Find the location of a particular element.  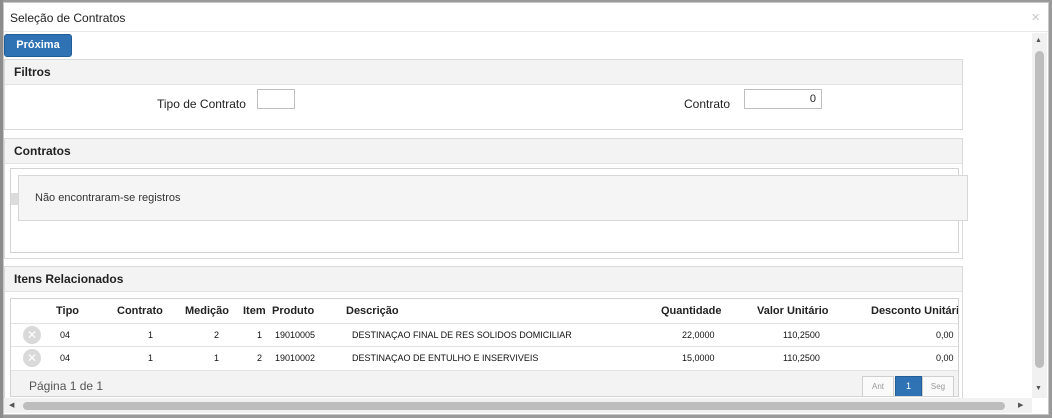

scroll-down-icon: ▼ is located at coordinates (1038, 388).